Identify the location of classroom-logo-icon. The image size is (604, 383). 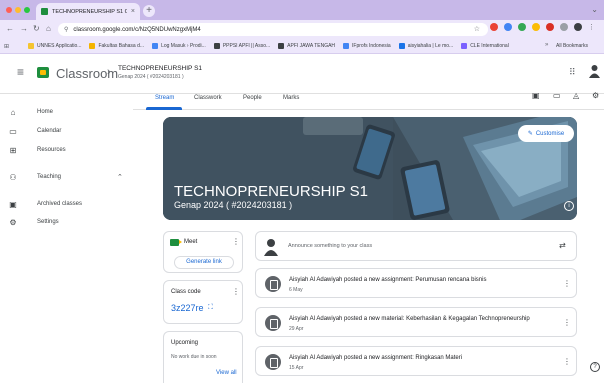
(43, 72).